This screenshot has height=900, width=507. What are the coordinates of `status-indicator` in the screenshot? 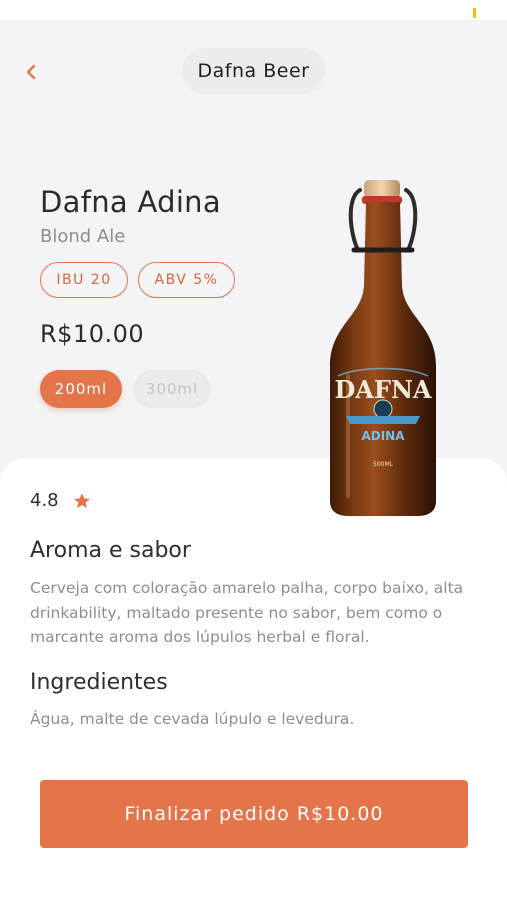 It's located at (474, 13).